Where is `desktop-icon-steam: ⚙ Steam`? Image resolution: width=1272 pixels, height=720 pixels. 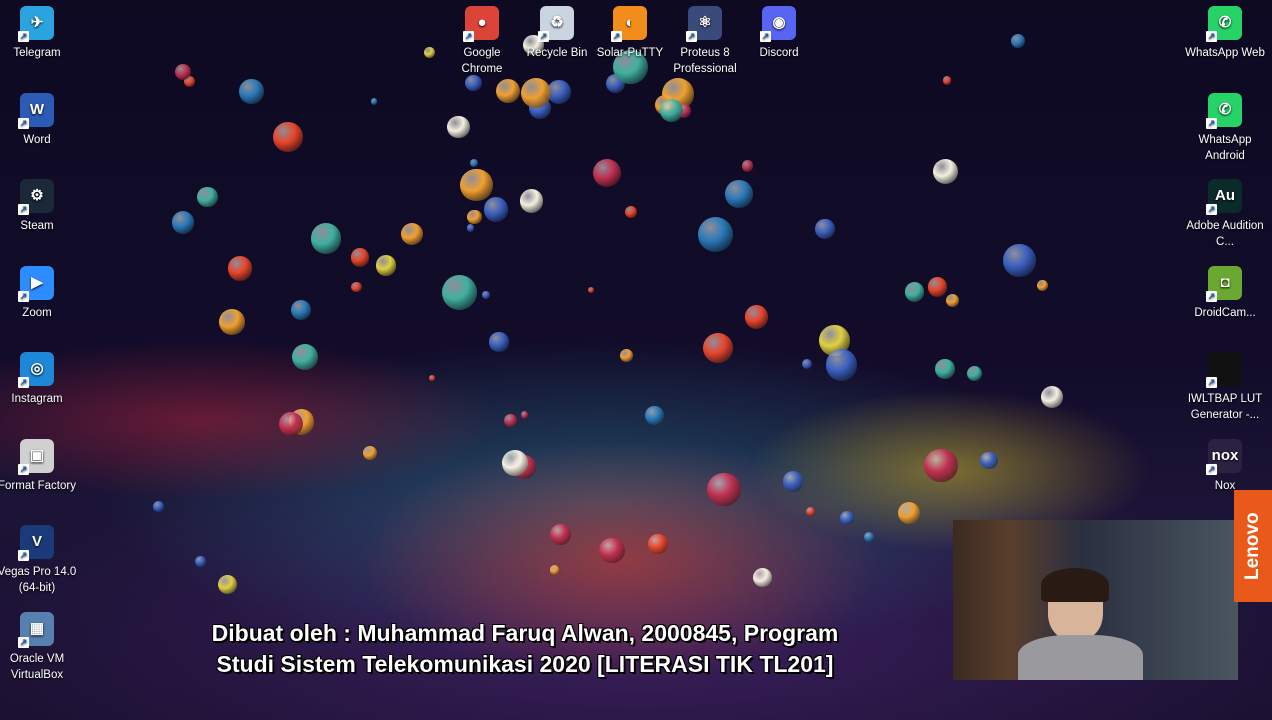
desktop-icon-steam: ⚙ Steam is located at coordinates (38, 206).